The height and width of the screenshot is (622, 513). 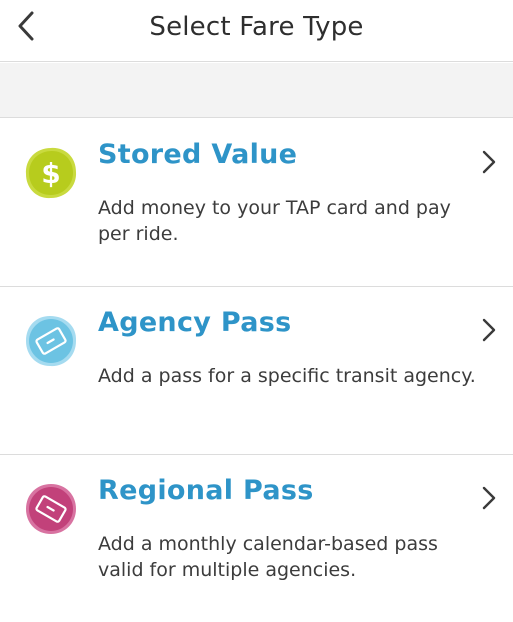 What do you see at coordinates (198, 154) in the screenshot?
I see `fare-title: Stored Value` at bounding box center [198, 154].